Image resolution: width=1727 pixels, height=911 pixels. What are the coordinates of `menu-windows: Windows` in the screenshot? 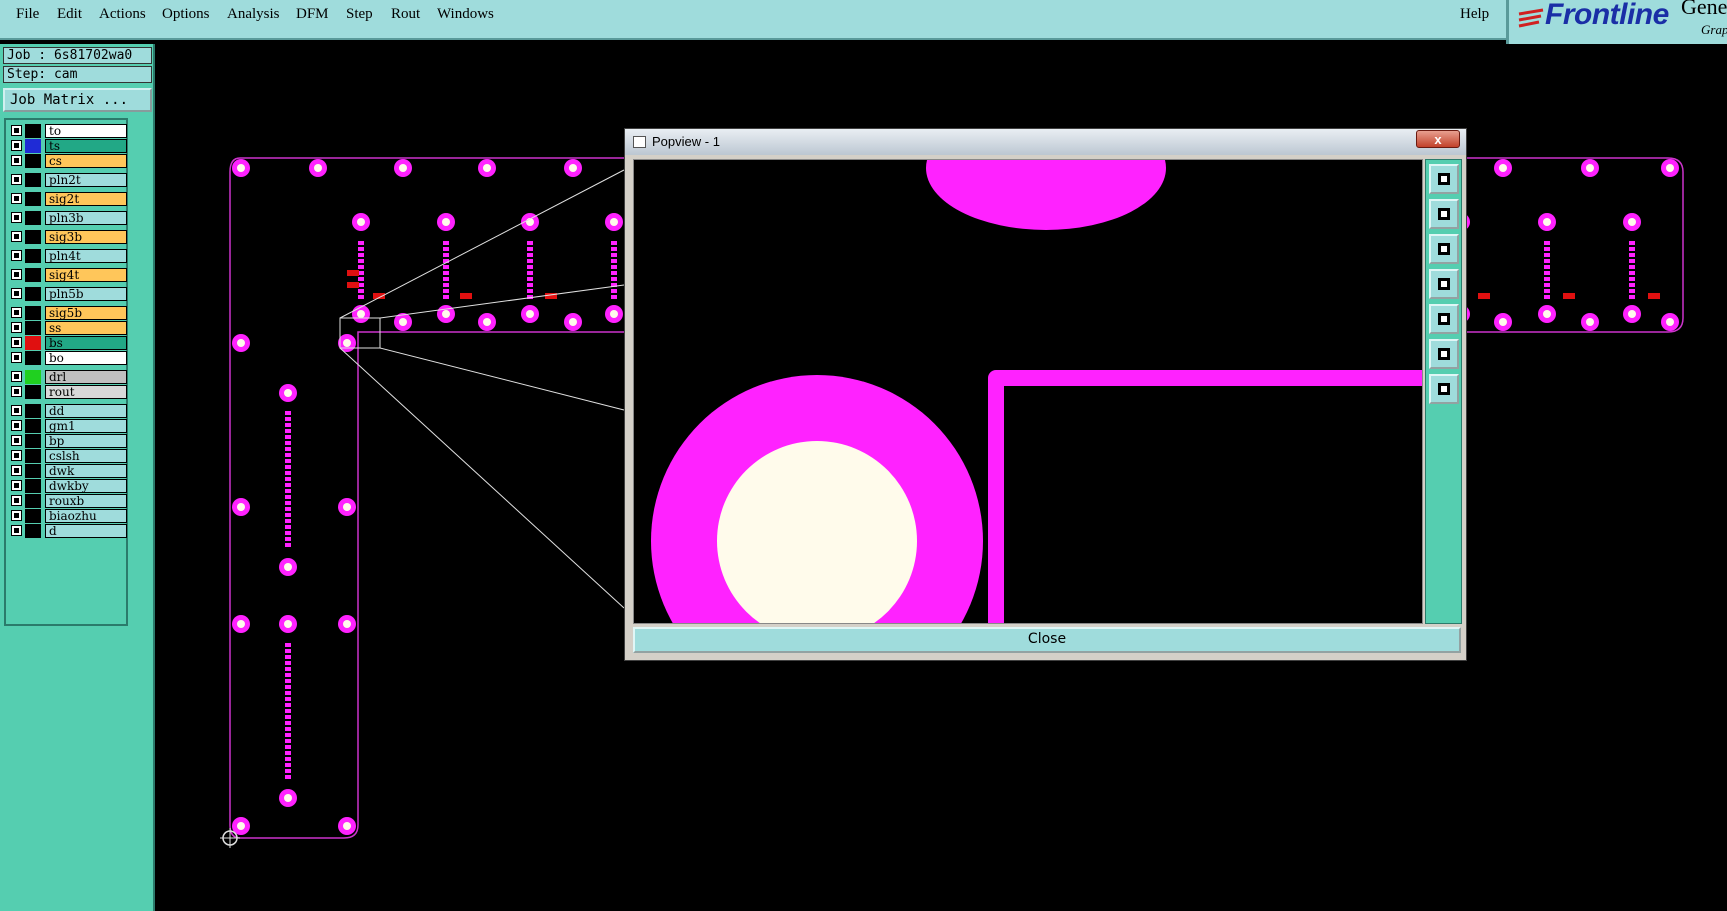 It's located at (465, 14).